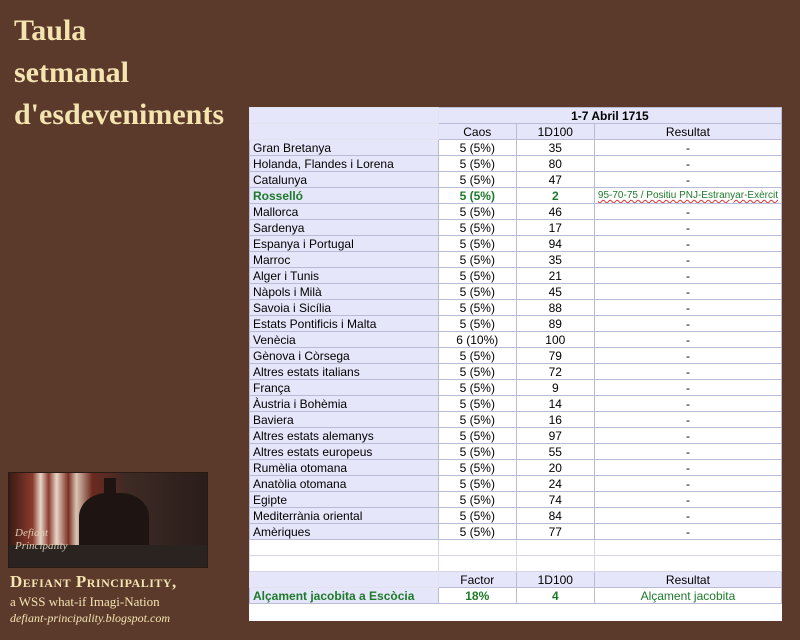 The width and height of the screenshot is (800, 640). What do you see at coordinates (344, 371) in the screenshot?
I see `region-cell: Altres estats italians` at bounding box center [344, 371].